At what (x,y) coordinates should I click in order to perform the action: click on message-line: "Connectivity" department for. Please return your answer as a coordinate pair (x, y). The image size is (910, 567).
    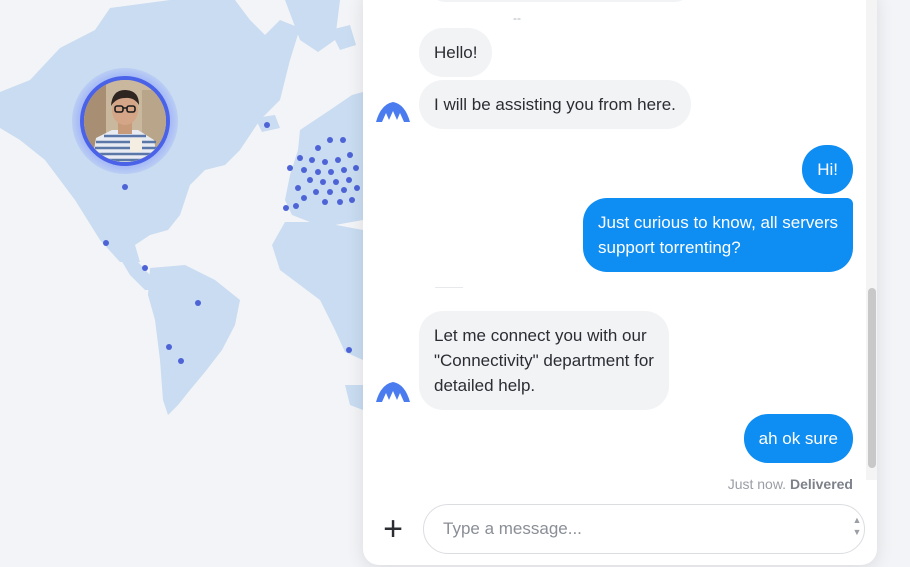
    Looking at the image, I should click on (544, 360).